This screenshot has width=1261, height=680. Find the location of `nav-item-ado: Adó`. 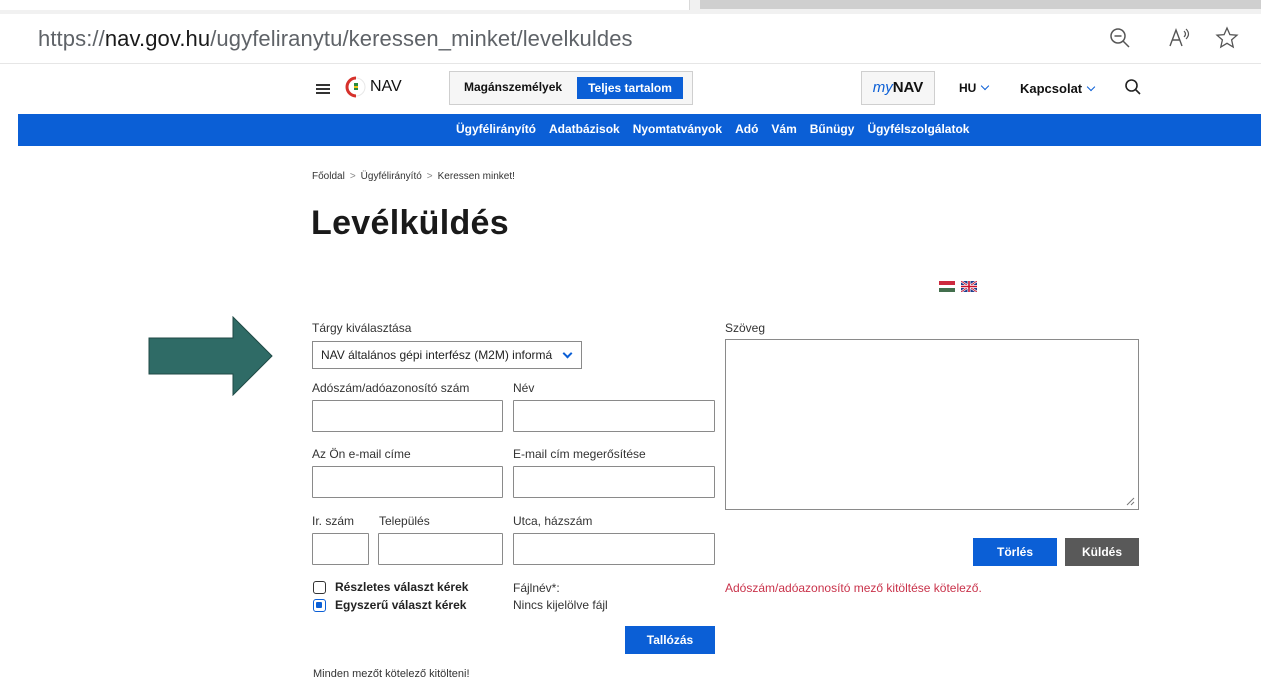

nav-item-ado: Adó is located at coordinates (746, 129).